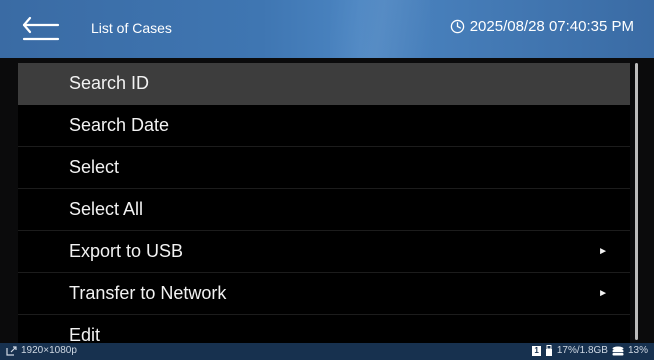 The height and width of the screenshot is (360, 654). What do you see at coordinates (380, 29) in the screenshot?
I see `header-shade` at bounding box center [380, 29].